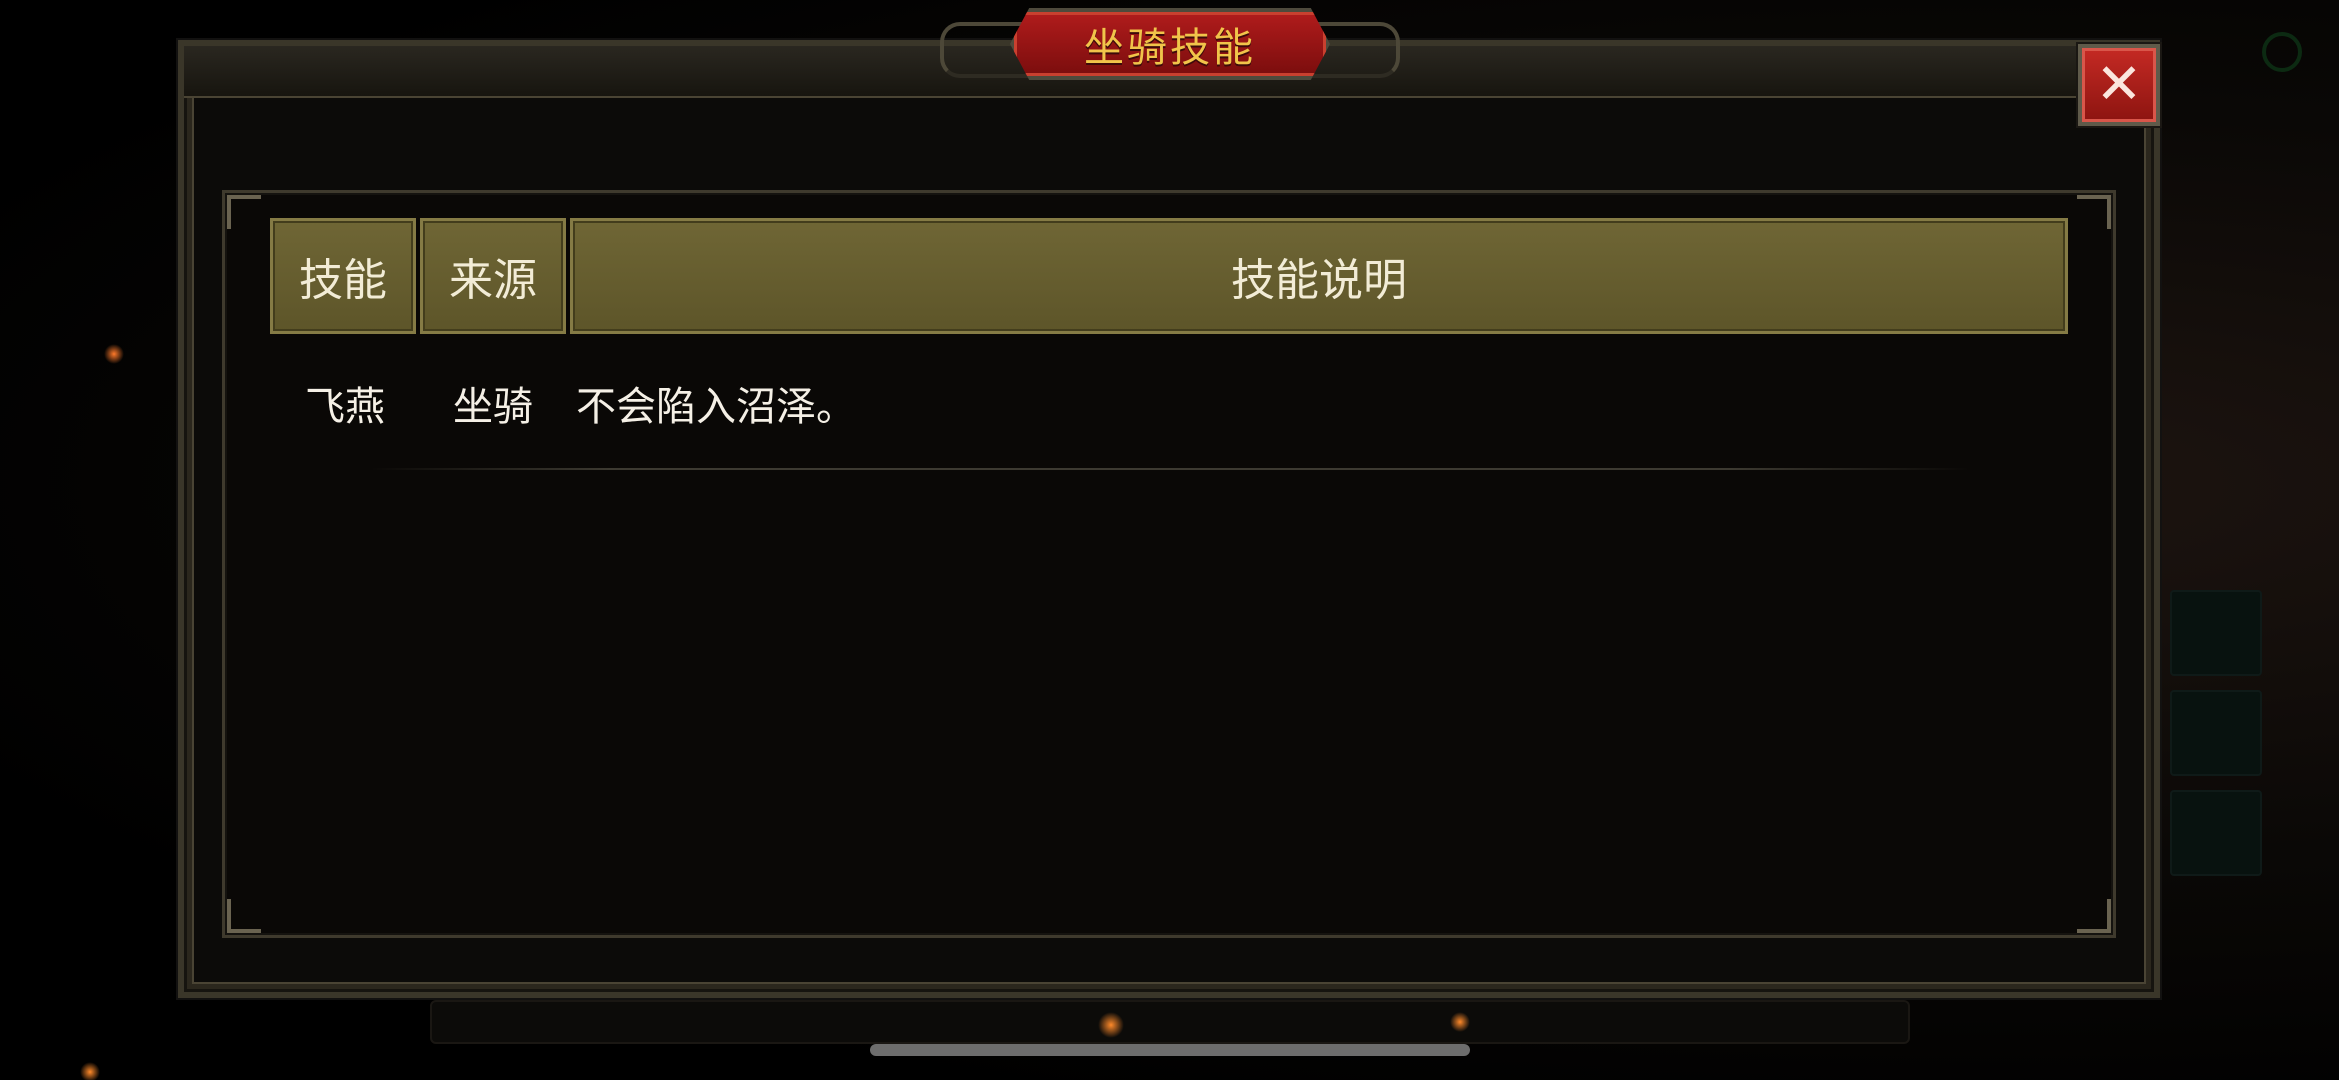 The width and height of the screenshot is (2339, 1080). I want to click on skill-name: 飞燕, so click(345, 407).